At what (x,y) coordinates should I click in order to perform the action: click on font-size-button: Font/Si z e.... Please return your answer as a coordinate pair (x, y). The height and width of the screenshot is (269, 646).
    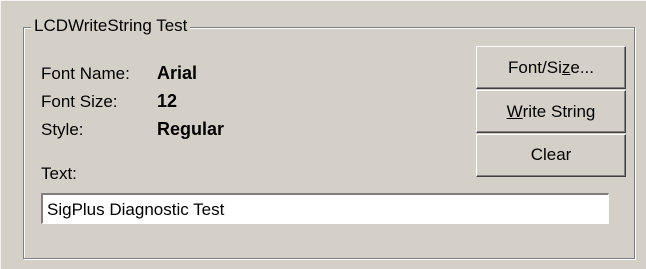
    Looking at the image, I should click on (551, 67).